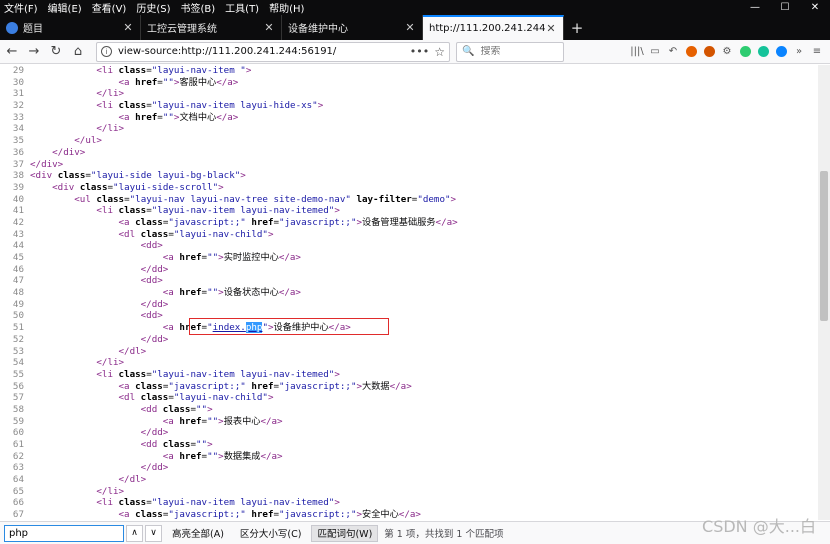 The image size is (830, 544). I want to click on line-code: <dd>, so click(151, 316).